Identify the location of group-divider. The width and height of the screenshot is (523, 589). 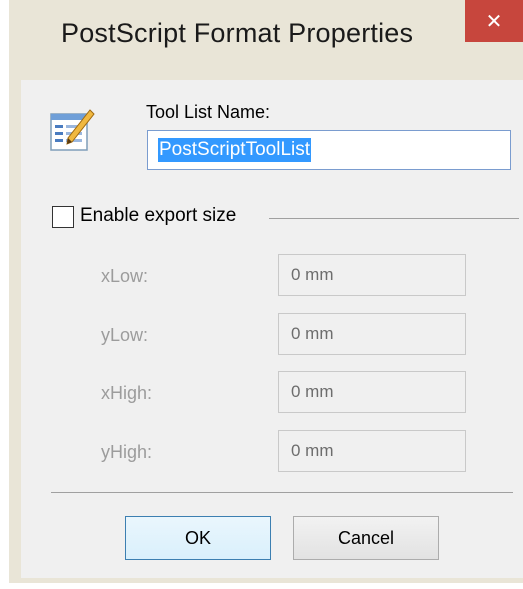
(394, 218).